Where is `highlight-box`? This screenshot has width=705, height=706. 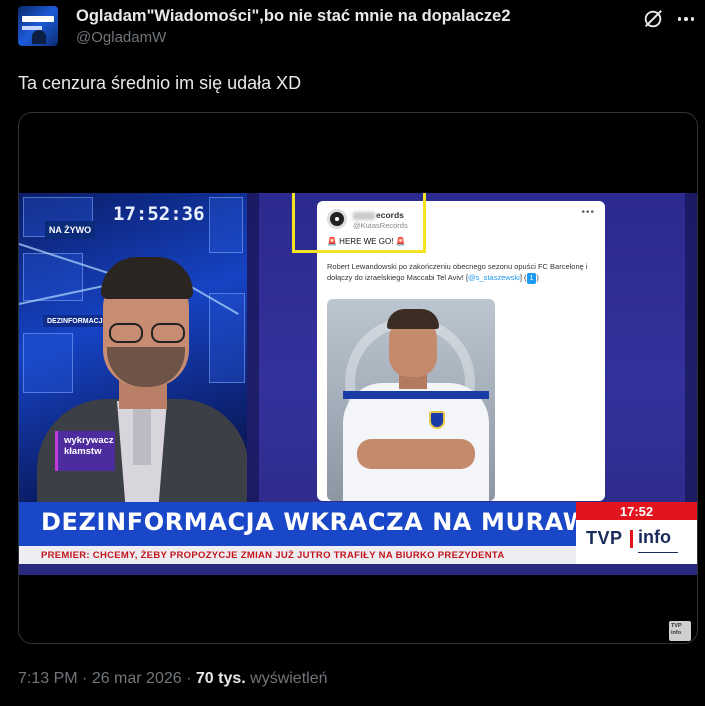 highlight-box is located at coordinates (359, 223).